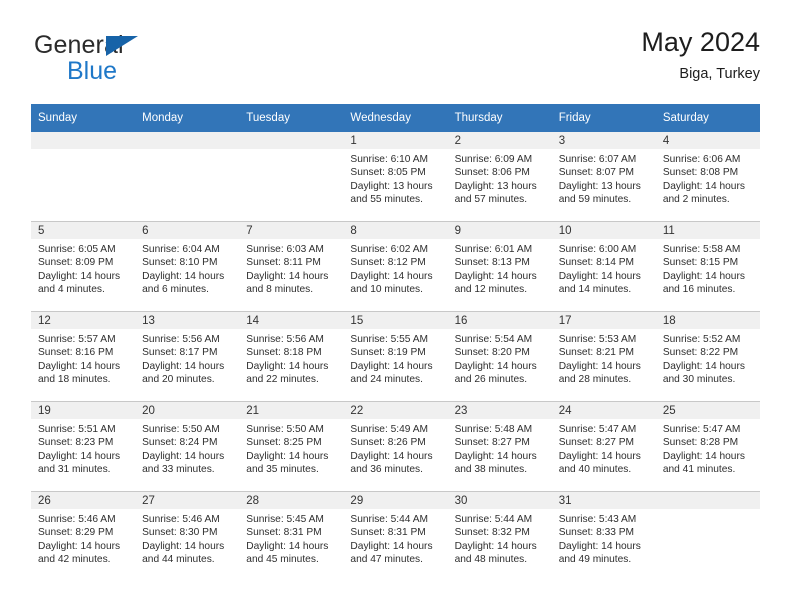 The height and width of the screenshot is (612, 792). What do you see at coordinates (183, 372) in the screenshot?
I see `daylight-text: Daylight: 14 hours and 20 minutes.` at bounding box center [183, 372].